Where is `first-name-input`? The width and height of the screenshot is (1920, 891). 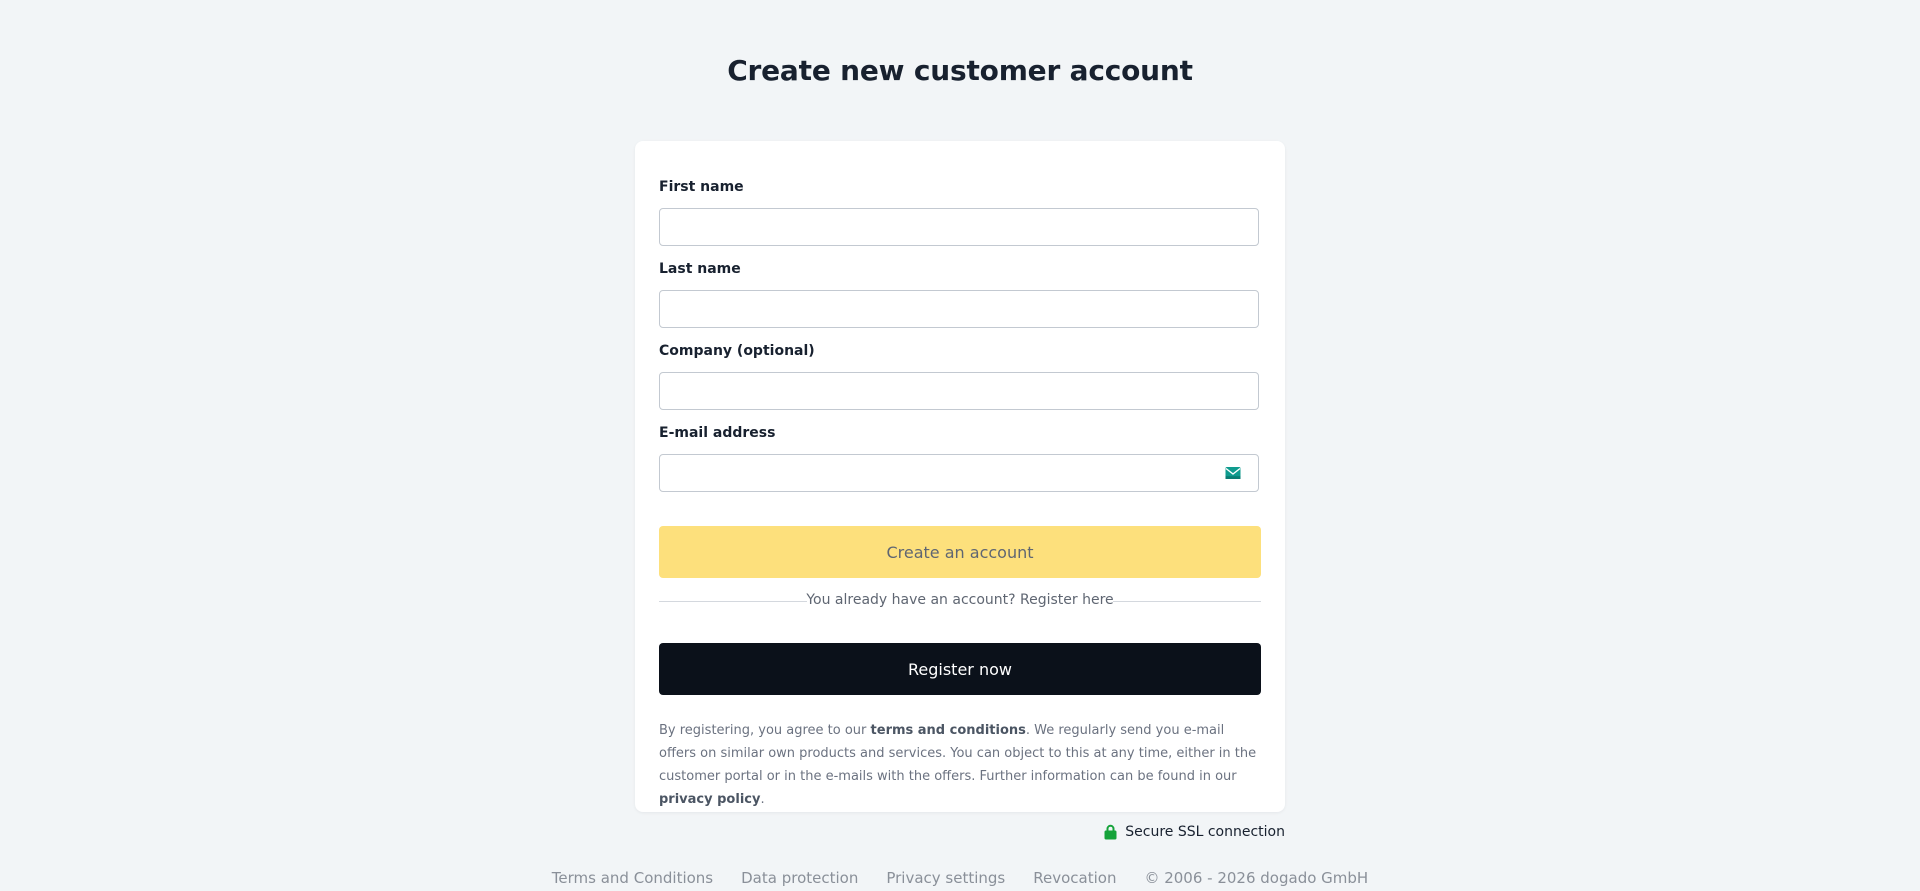
first-name-input is located at coordinates (959, 227).